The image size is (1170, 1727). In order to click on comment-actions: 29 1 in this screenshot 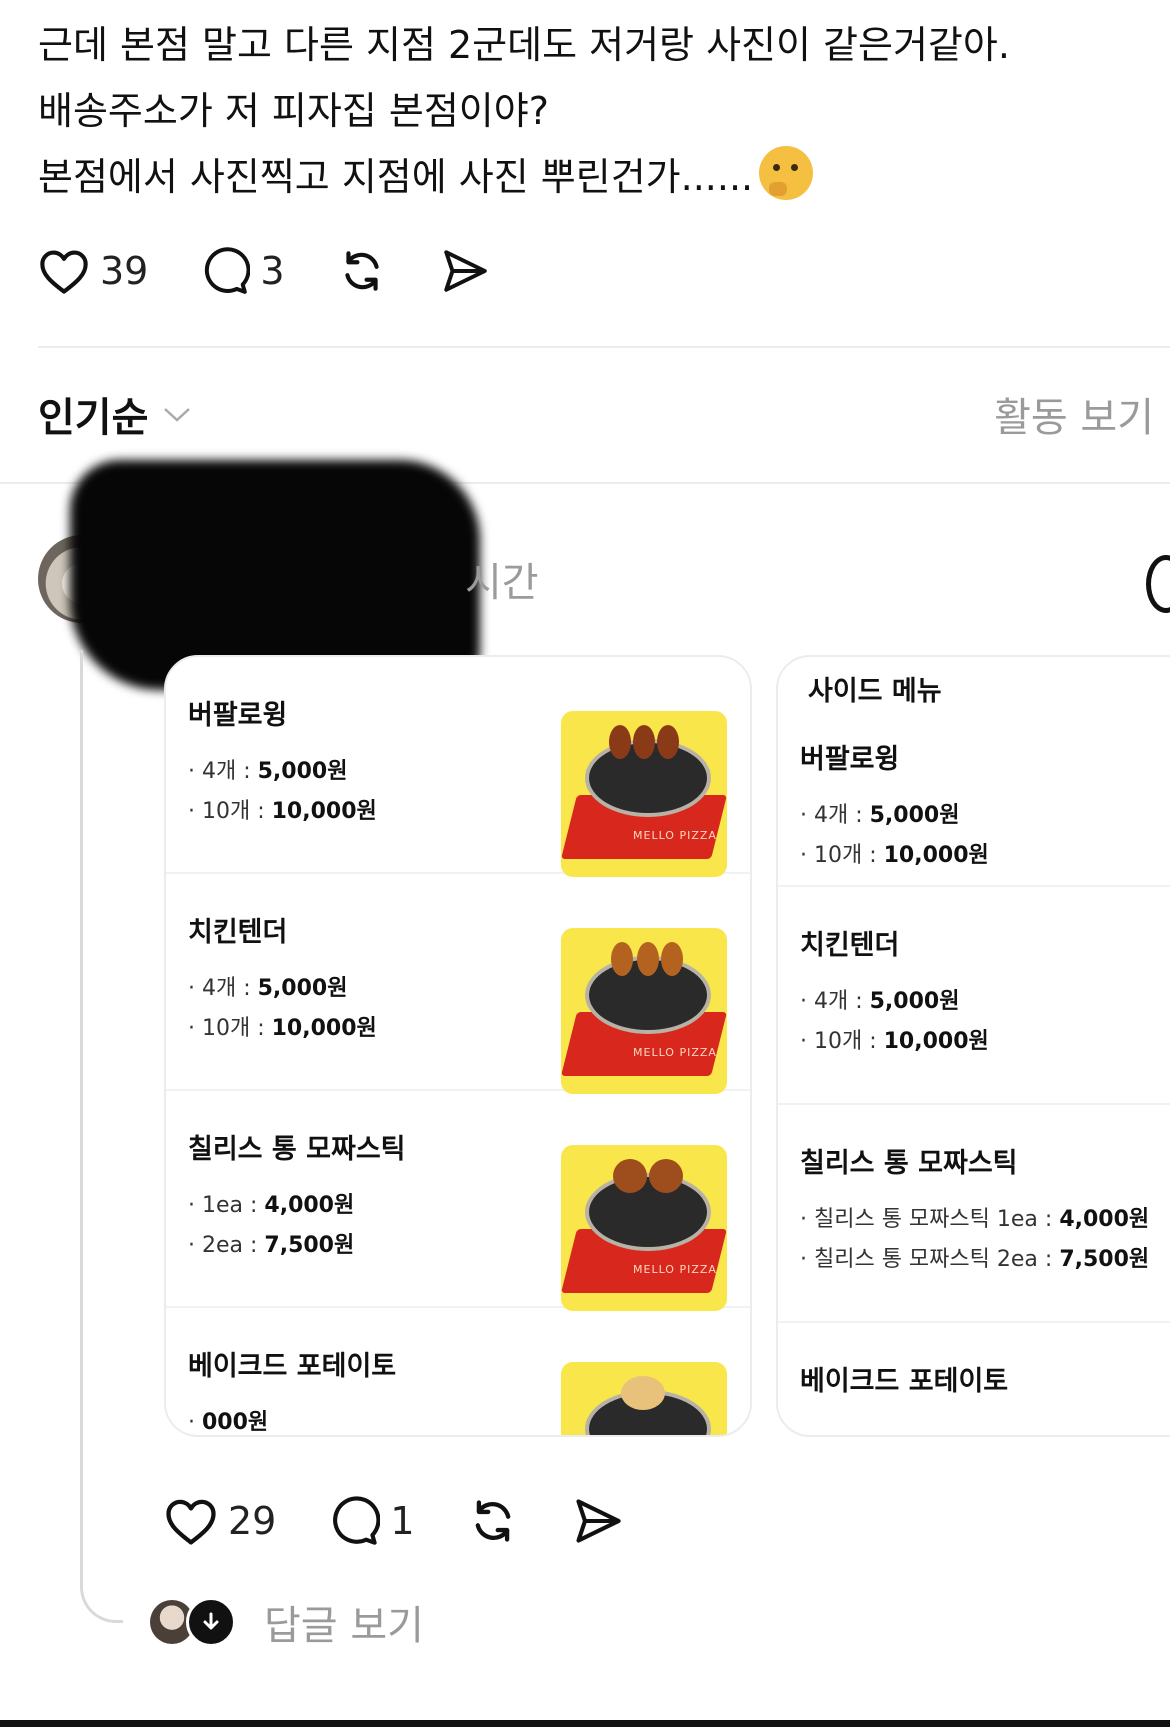, I will do `click(420, 1521)`.